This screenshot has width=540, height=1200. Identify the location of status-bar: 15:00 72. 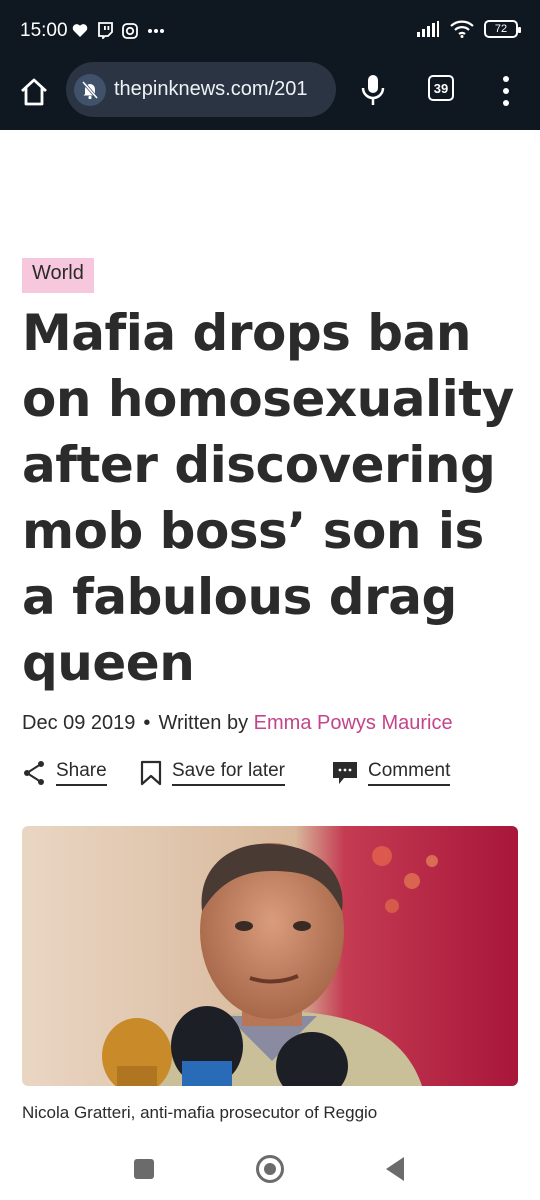
(270, 31).